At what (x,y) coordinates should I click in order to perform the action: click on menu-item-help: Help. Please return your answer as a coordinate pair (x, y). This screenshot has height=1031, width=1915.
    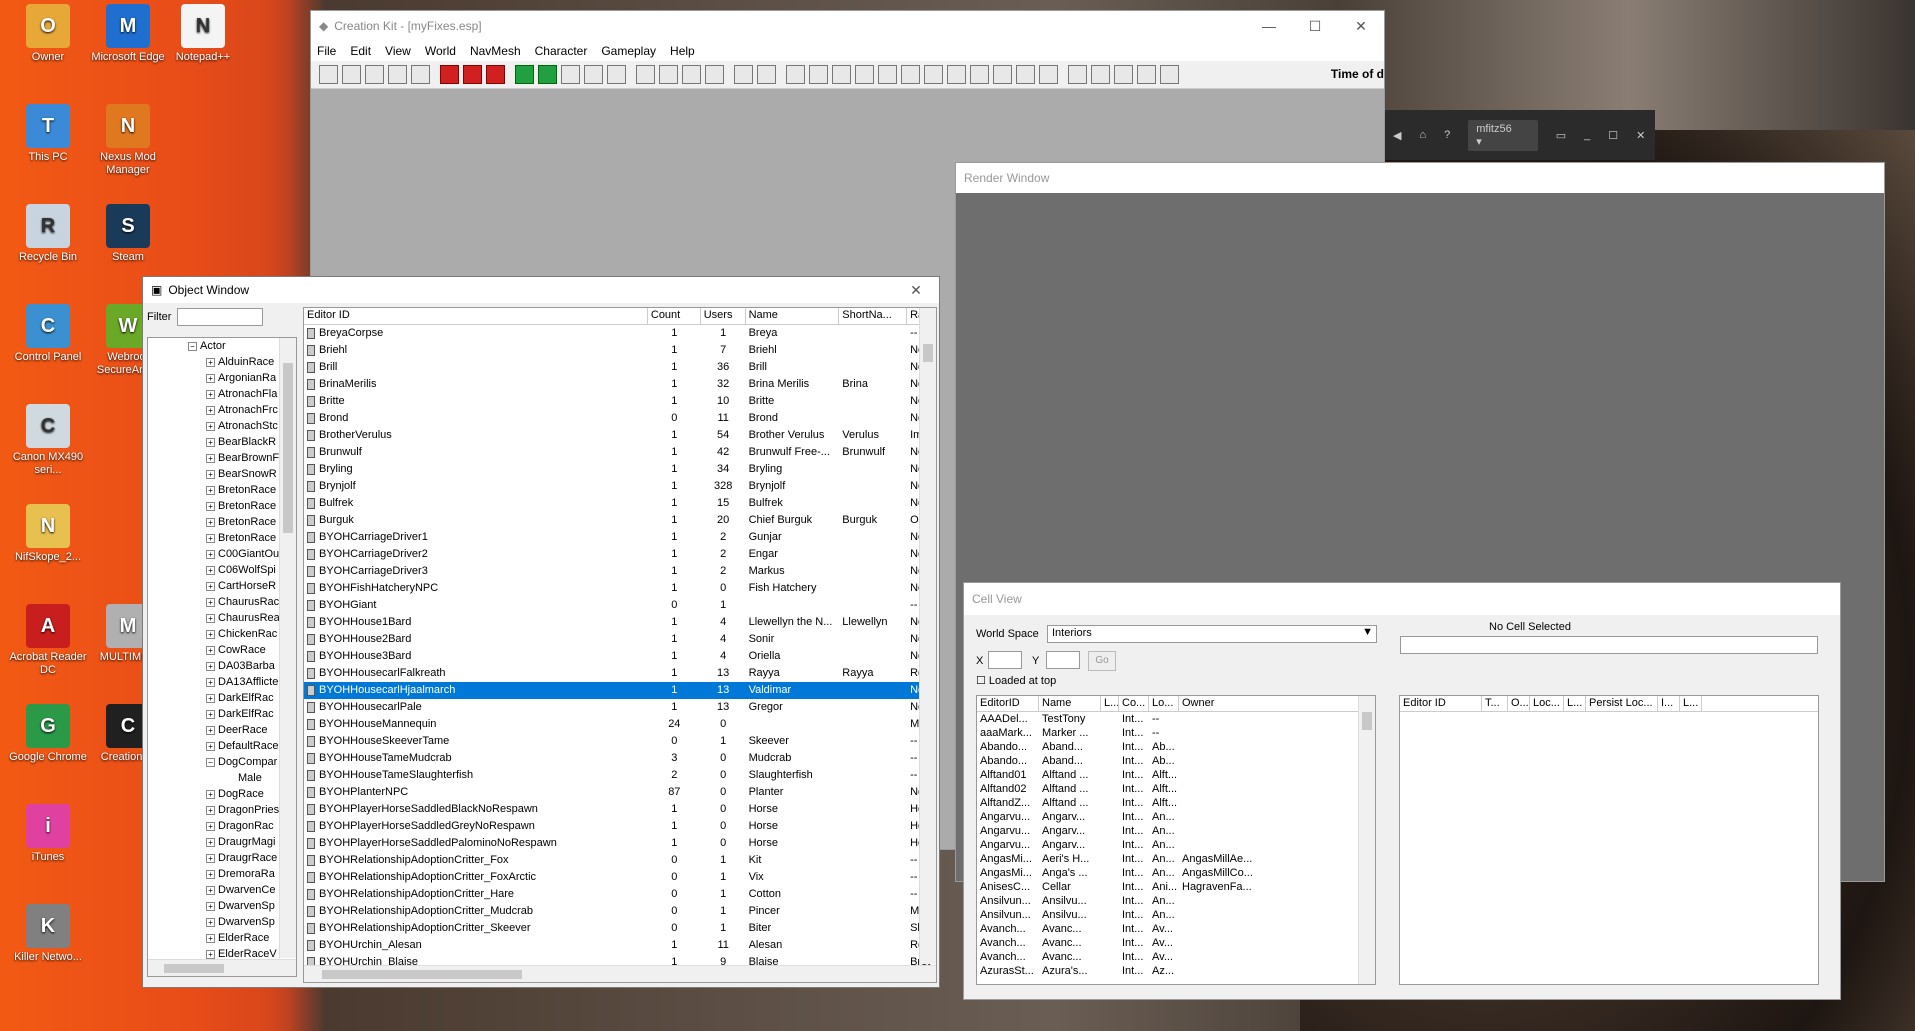
    Looking at the image, I should click on (682, 51).